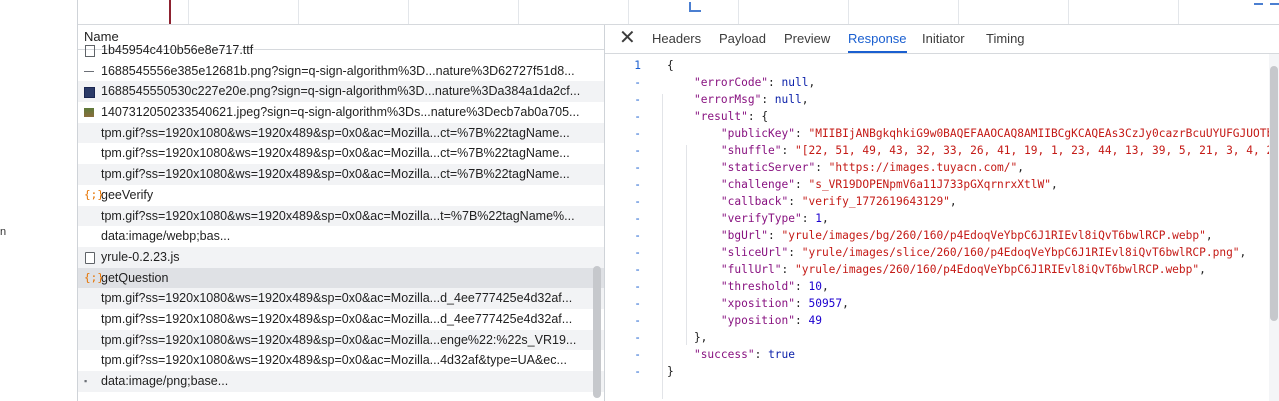  I want to click on tab-preview: Preview, so click(807, 39).